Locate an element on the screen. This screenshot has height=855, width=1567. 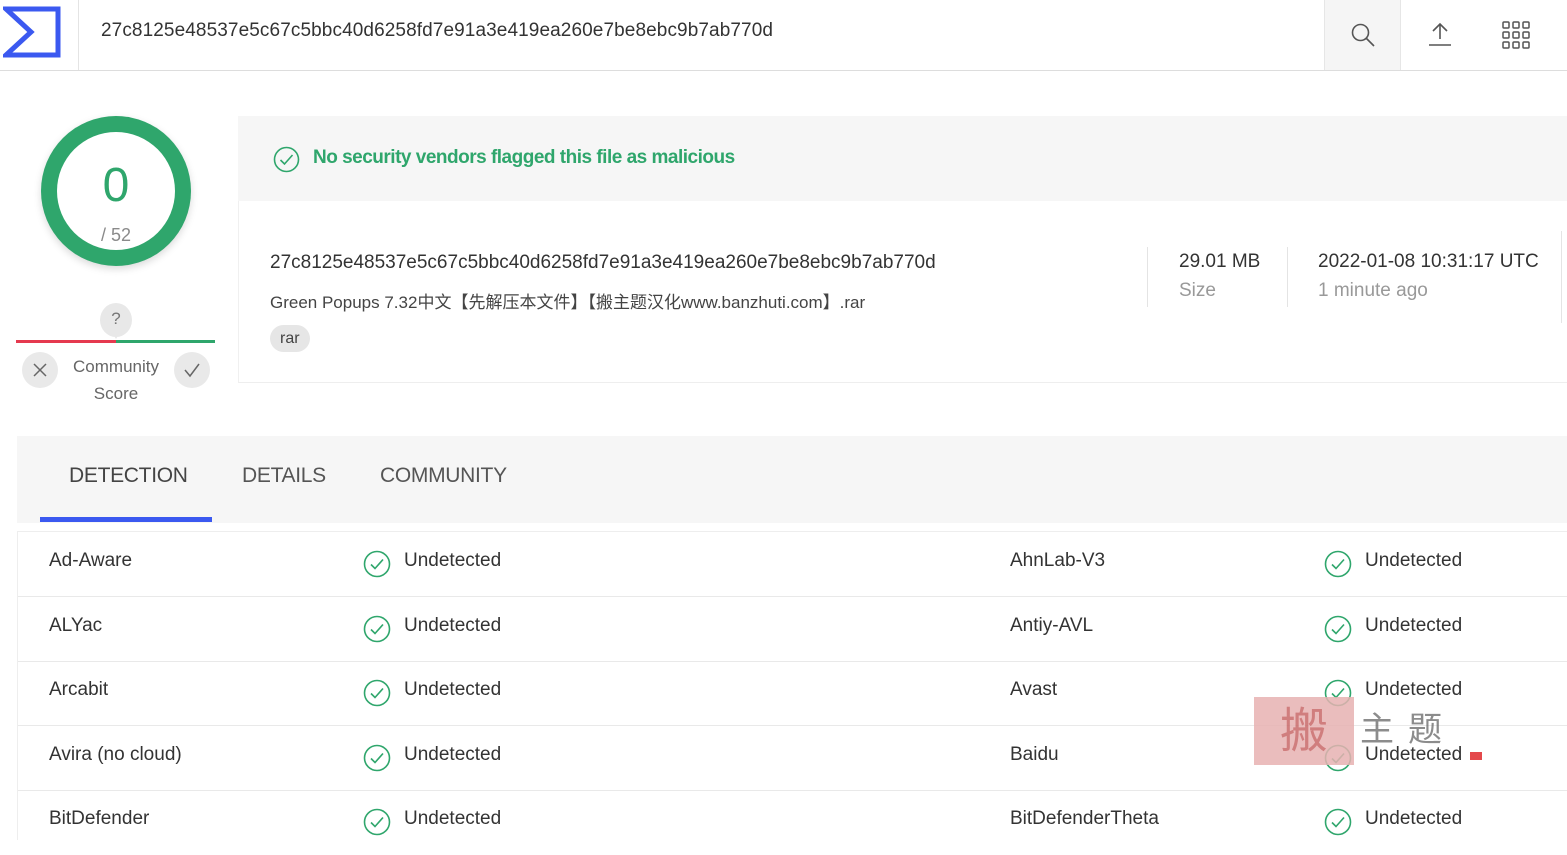
watermark-text: 主题 is located at coordinates (1408, 730).